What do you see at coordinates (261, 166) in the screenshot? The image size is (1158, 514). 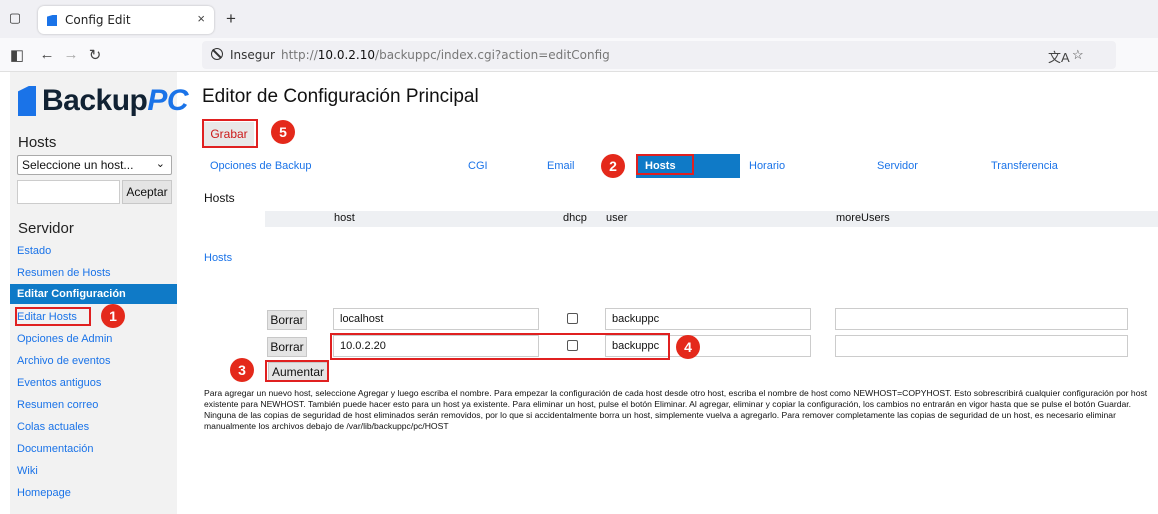 I see `tab-backup-options: Opciones de Backup` at bounding box center [261, 166].